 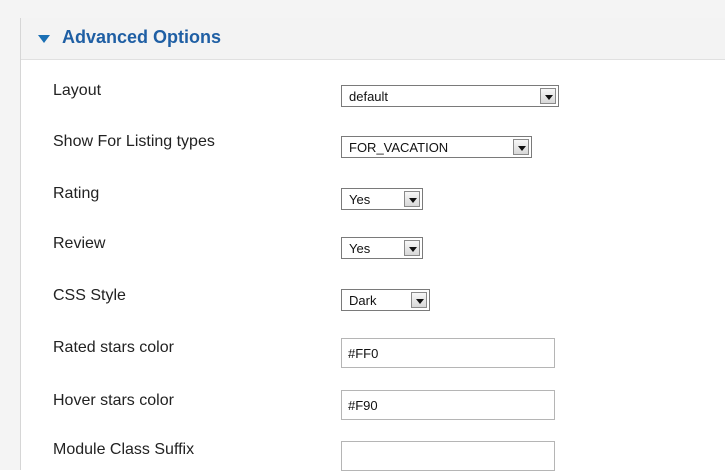 I want to click on hover-stars-color-input, so click(x=448, y=405).